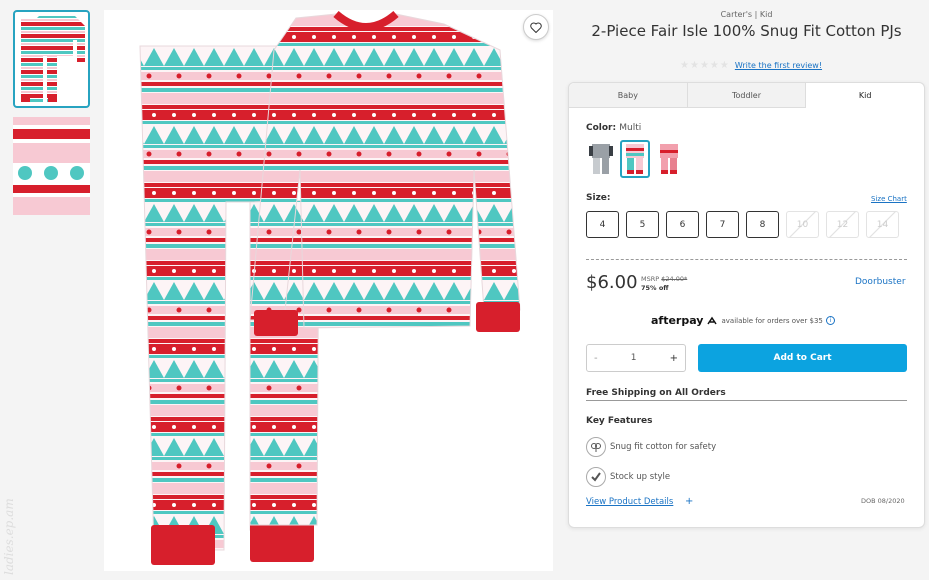  What do you see at coordinates (802, 358) in the screenshot?
I see `add-to-cart-button: Add to Cart` at bounding box center [802, 358].